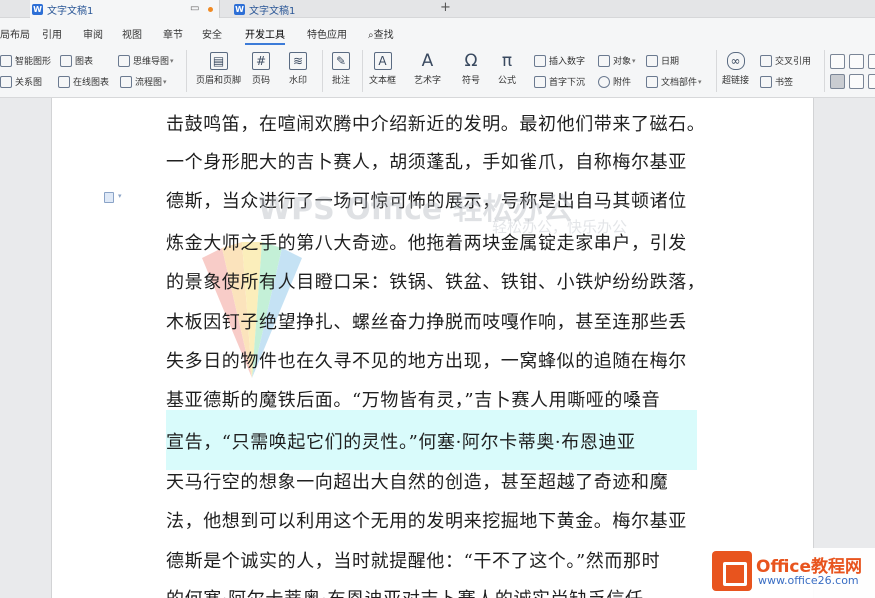  I want to click on omega-icon: Ω, so click(471, 61).